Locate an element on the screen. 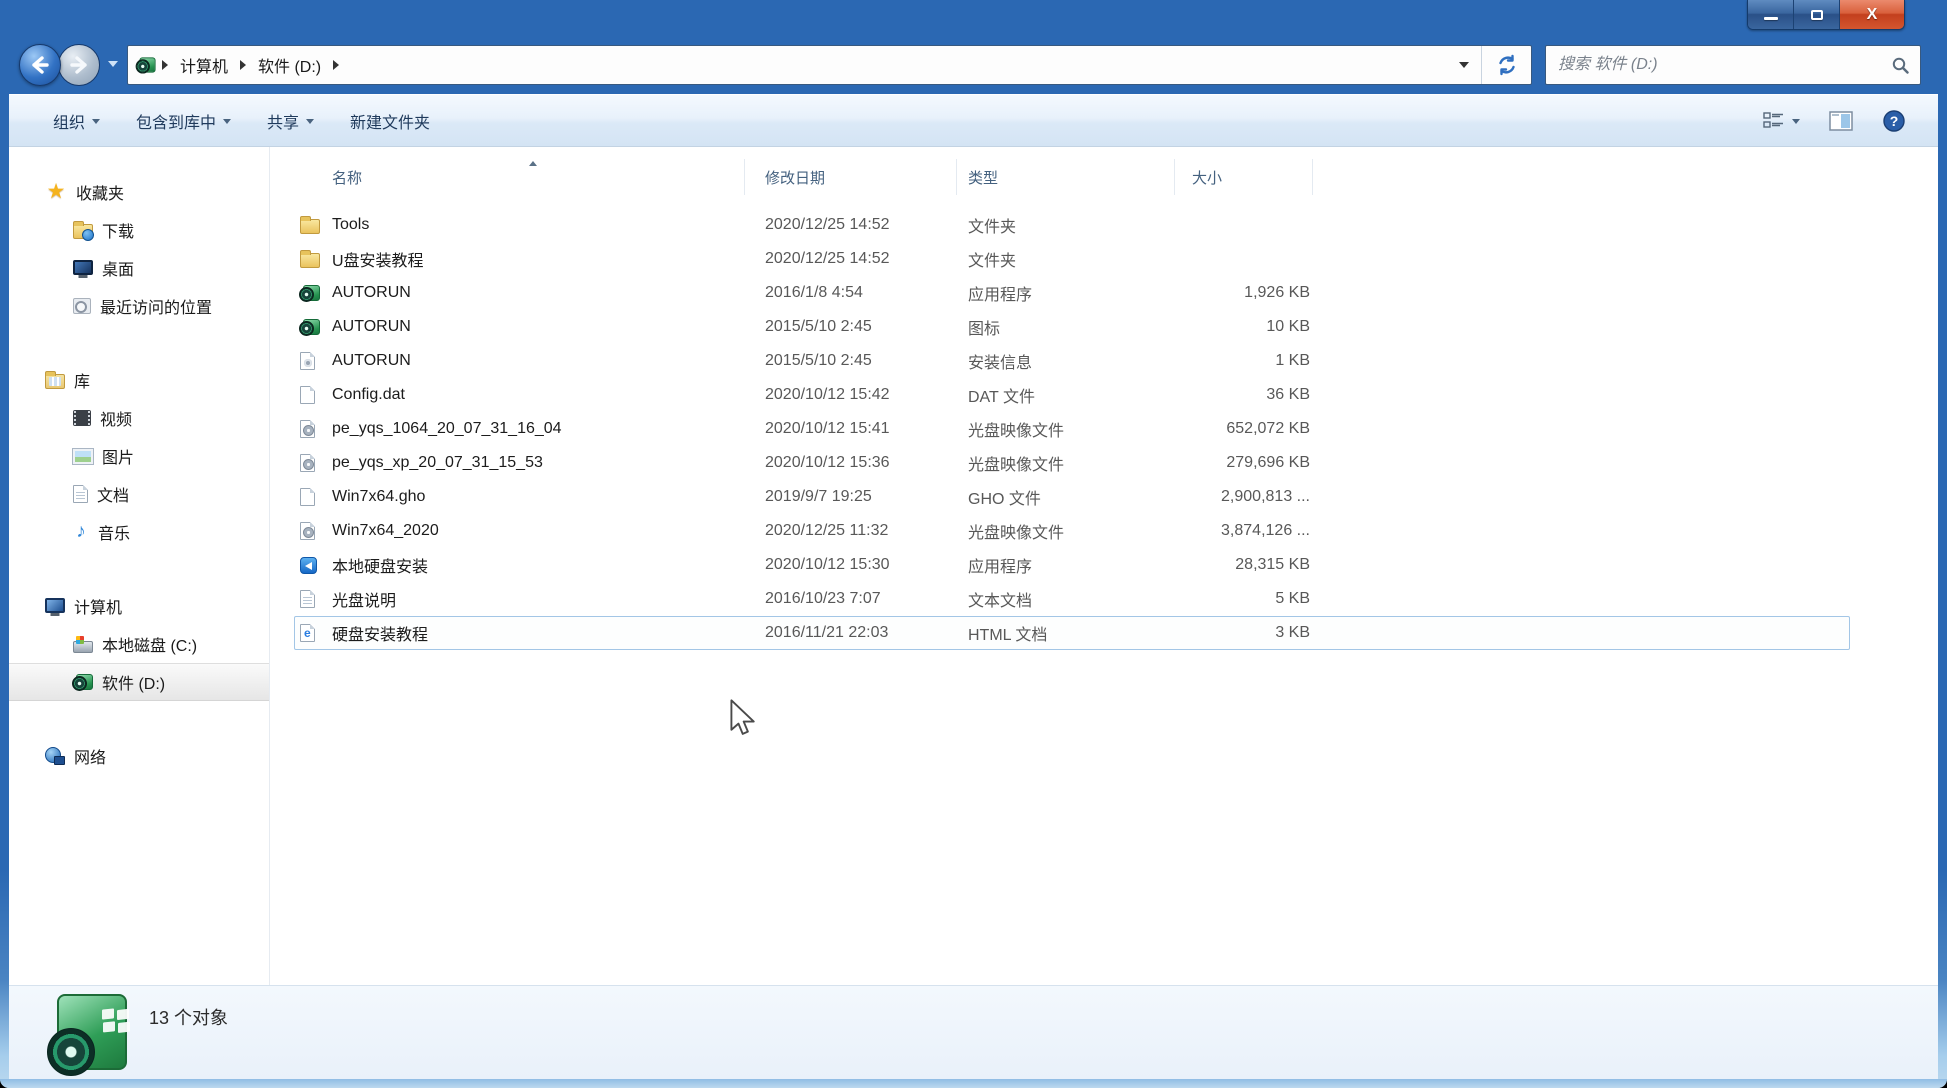 This screenshot has width=1947, height=1088. file-type: 文本文档 is located at coordinates (1000, 601).